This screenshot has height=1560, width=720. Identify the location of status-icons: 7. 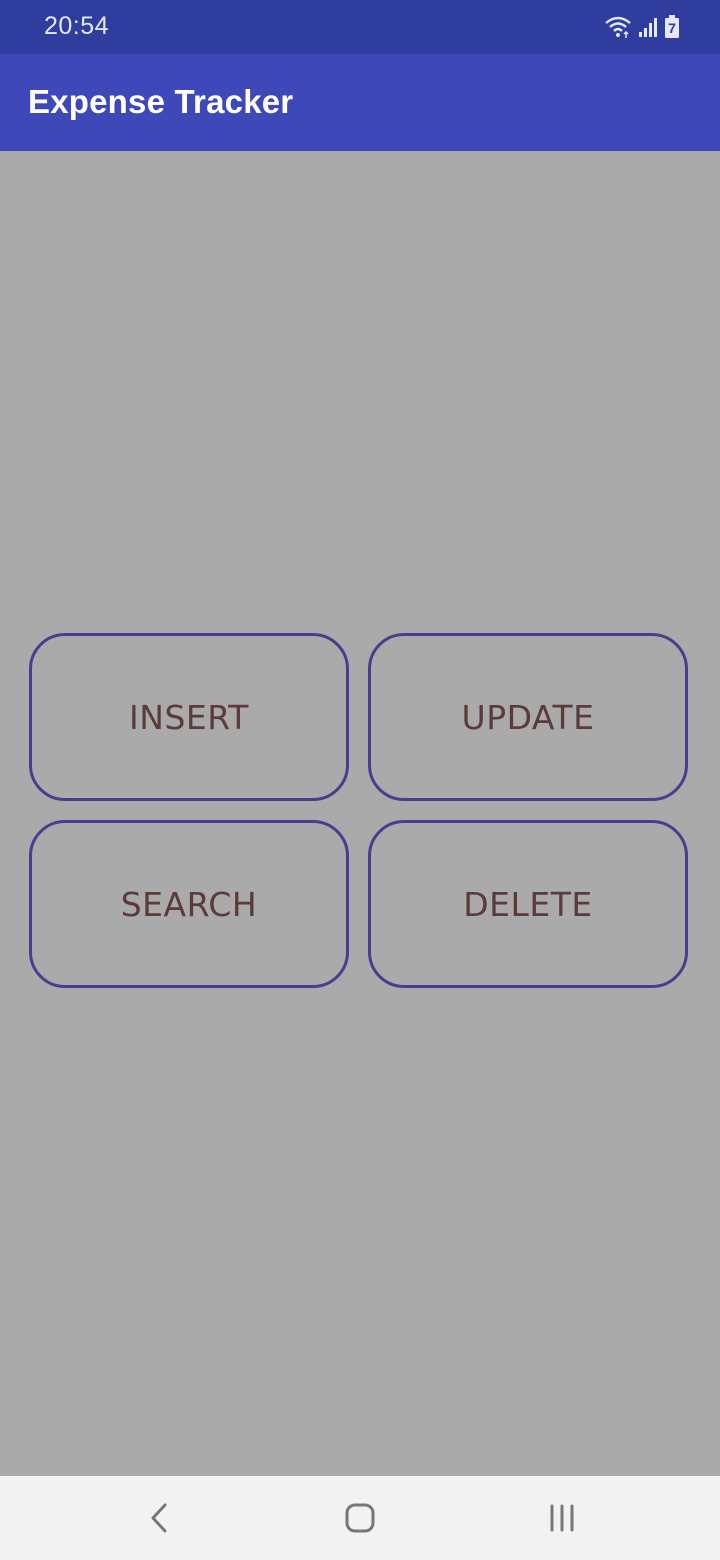
(642, 27).